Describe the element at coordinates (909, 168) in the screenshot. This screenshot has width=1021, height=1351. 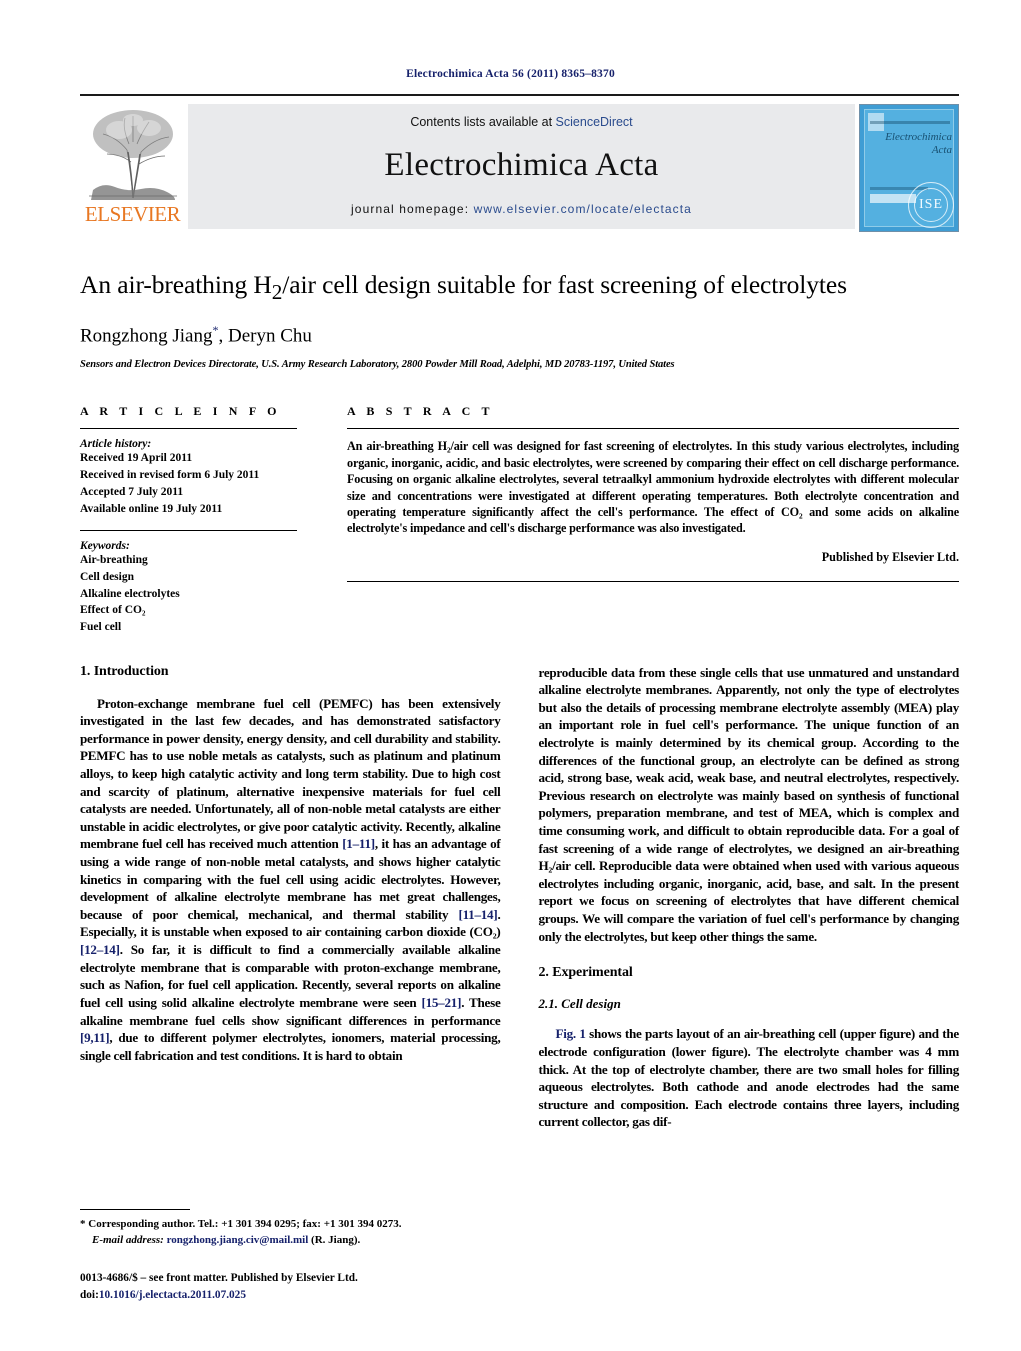
I see `journal-cover-thumbnail: Electrochimica Acta ISE` at that location.